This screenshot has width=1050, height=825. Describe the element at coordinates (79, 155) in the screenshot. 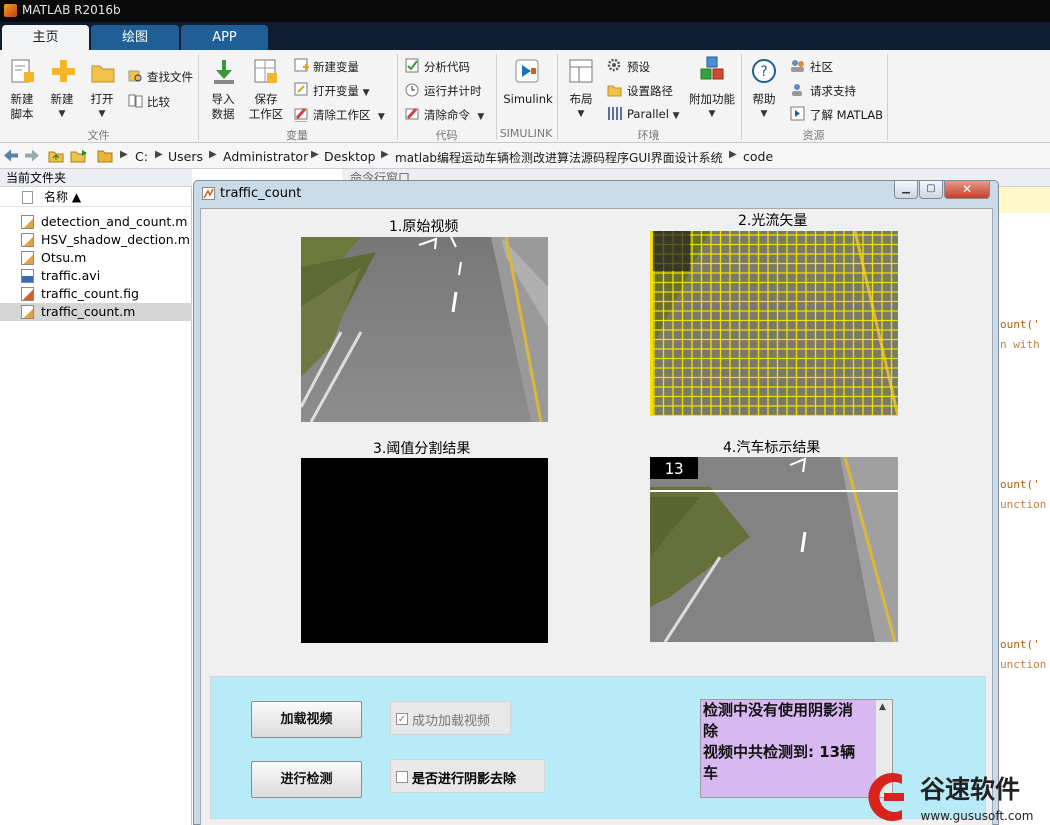

I see `browse-folder-icon` at that location.